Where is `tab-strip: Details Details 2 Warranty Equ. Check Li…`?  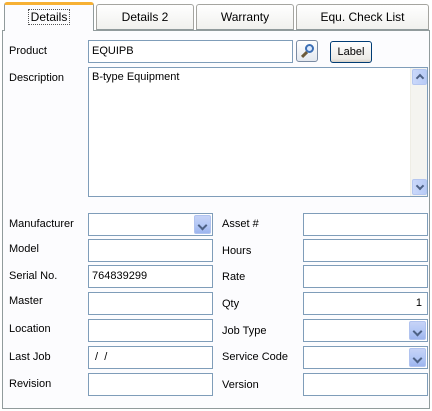 tab-strip: Details Details 2 Warranty Equ. Check Li… is located at coordinates (216, 15).